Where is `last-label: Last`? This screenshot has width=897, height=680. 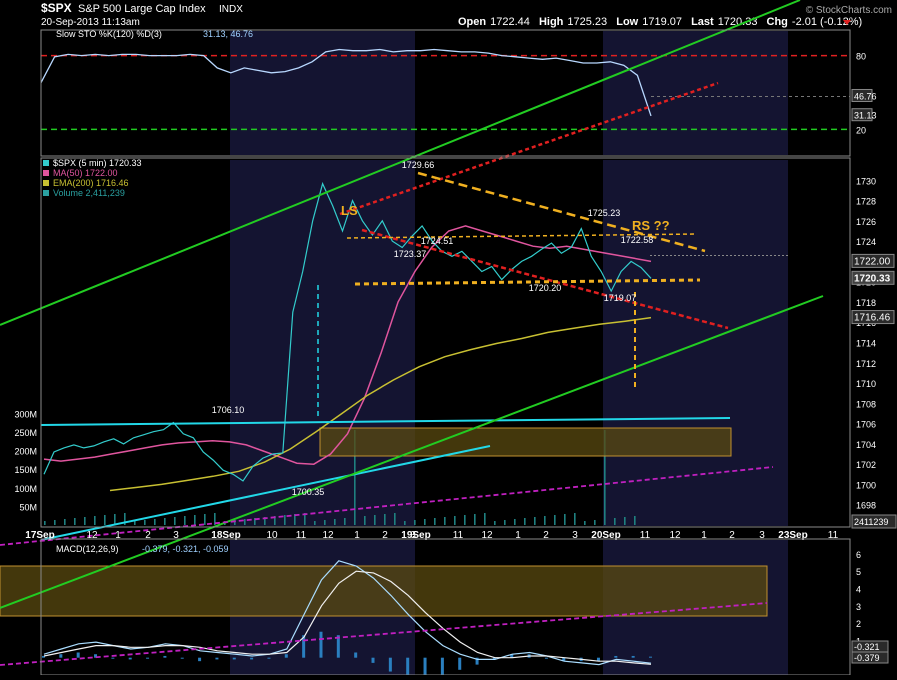
last-label: Last is located at coordinates (702, 22).